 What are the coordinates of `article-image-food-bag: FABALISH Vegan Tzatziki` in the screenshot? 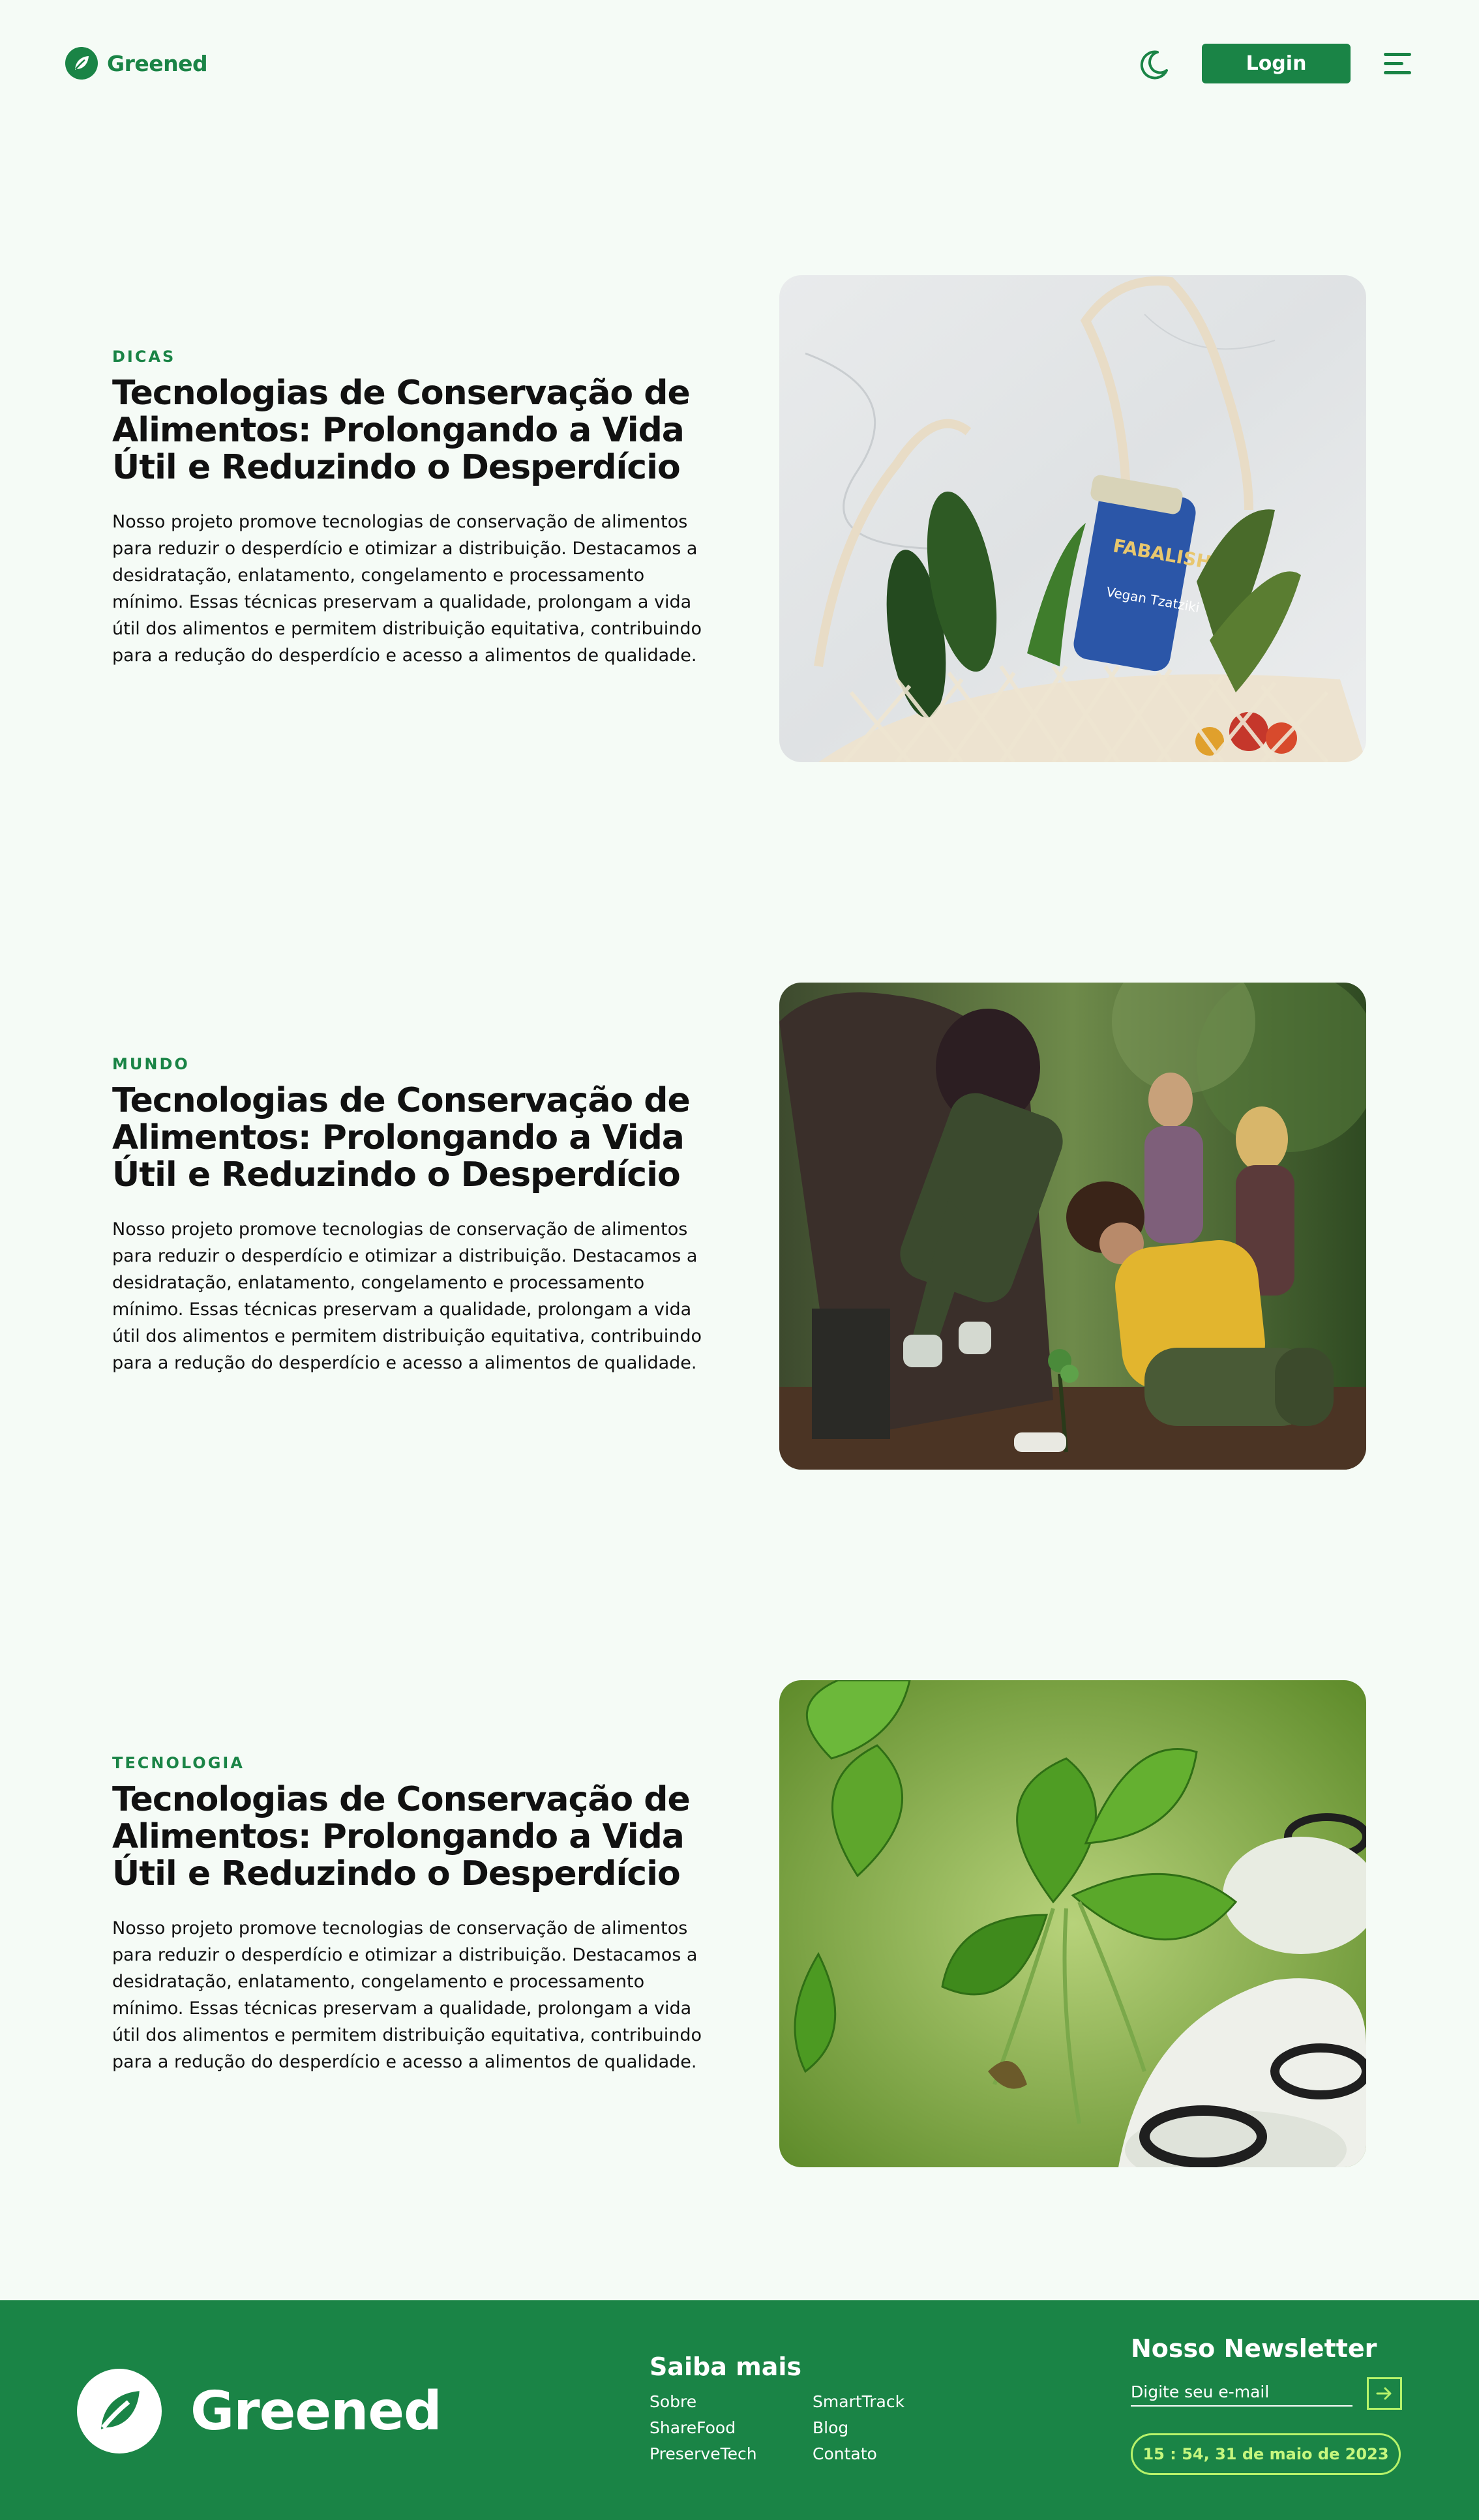 It's located at (1072, 518).